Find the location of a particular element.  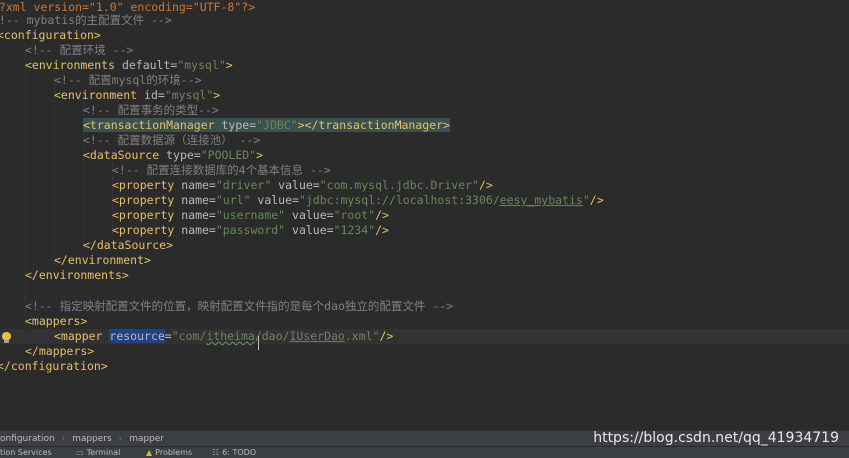

attribute-value: "password" is located at coordinates (250, 230).